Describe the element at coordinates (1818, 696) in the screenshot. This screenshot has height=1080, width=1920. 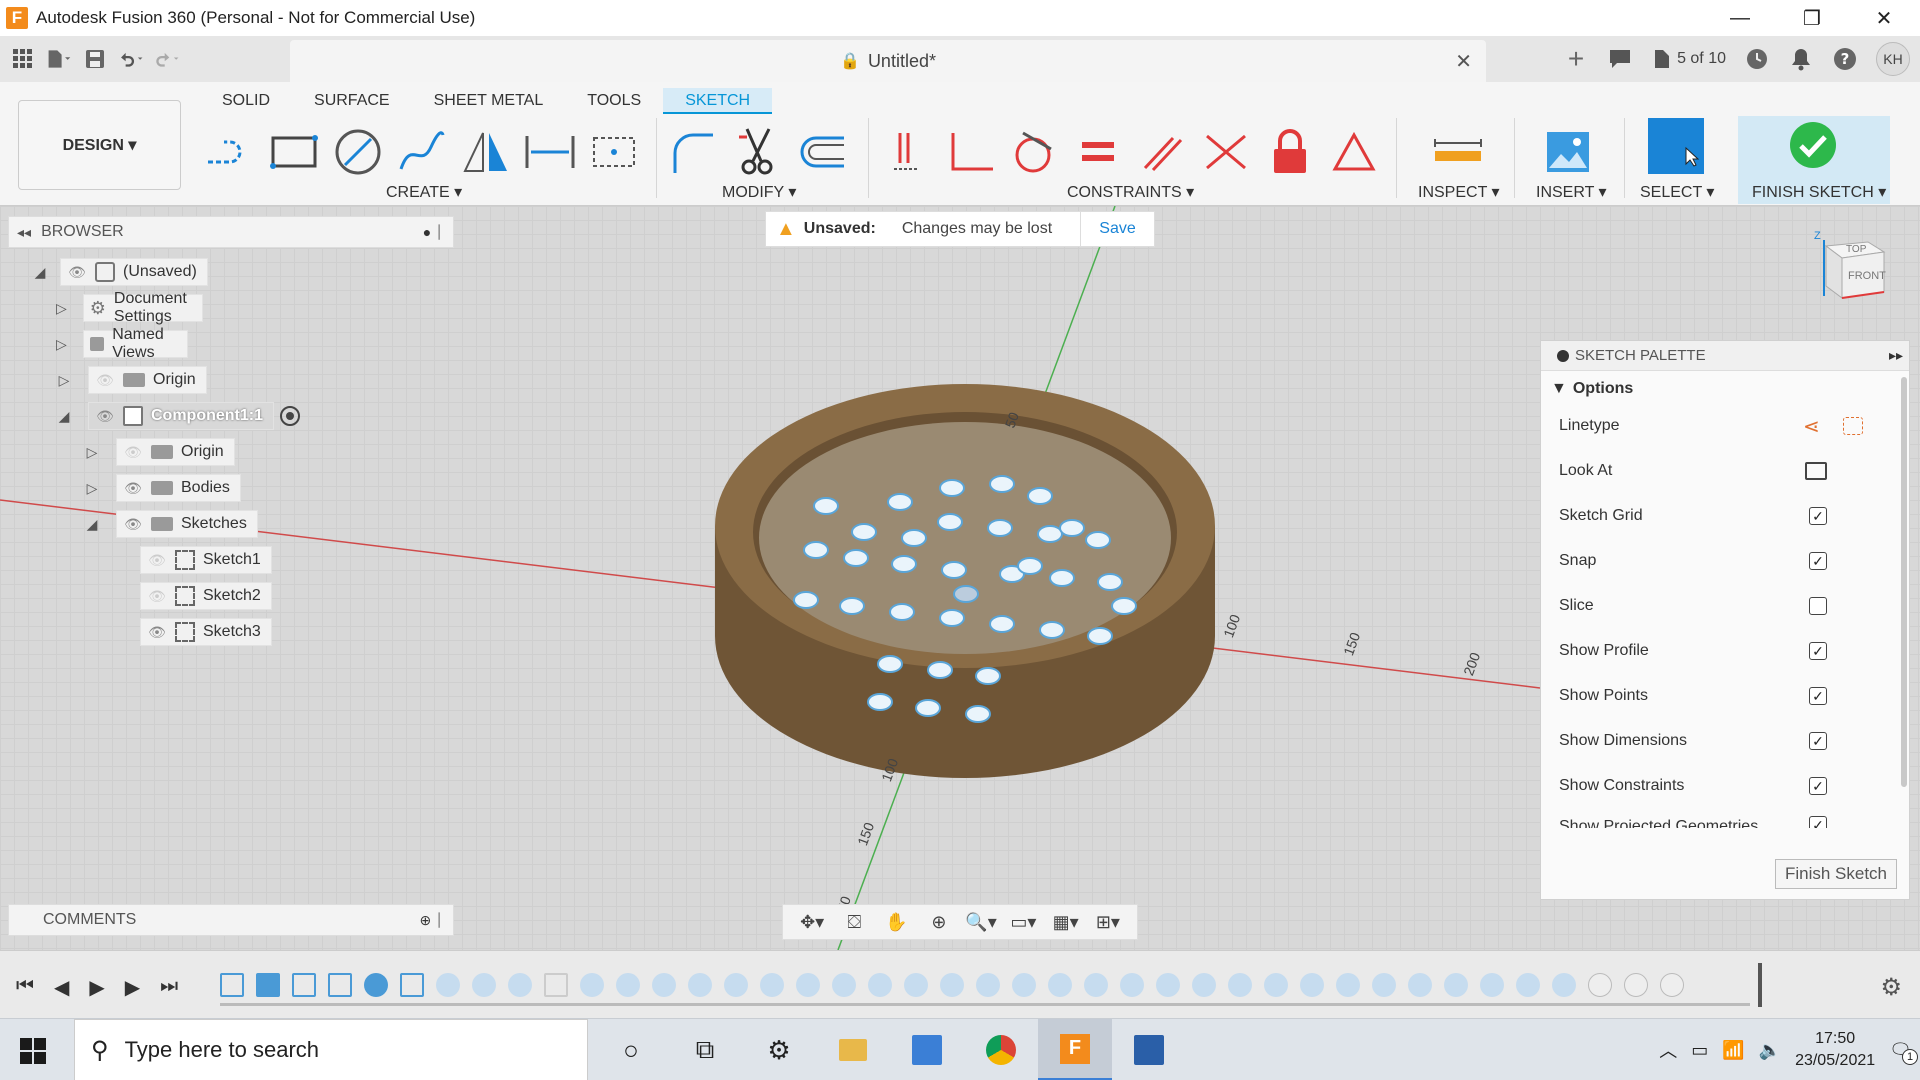
I see `show-points-checkbox: ✓` at that location.